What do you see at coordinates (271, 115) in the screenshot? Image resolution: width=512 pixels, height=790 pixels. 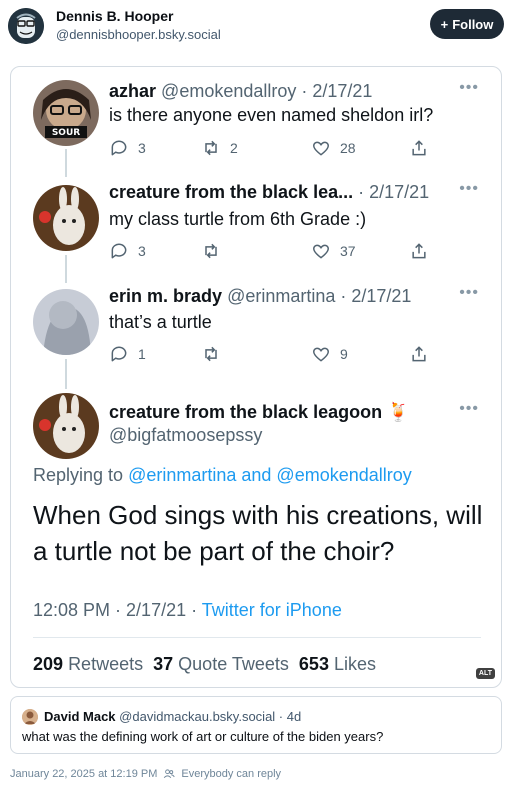 I see `tweet-text: is there anyone even named sheldon irl?` at bounding box center [271, 115].